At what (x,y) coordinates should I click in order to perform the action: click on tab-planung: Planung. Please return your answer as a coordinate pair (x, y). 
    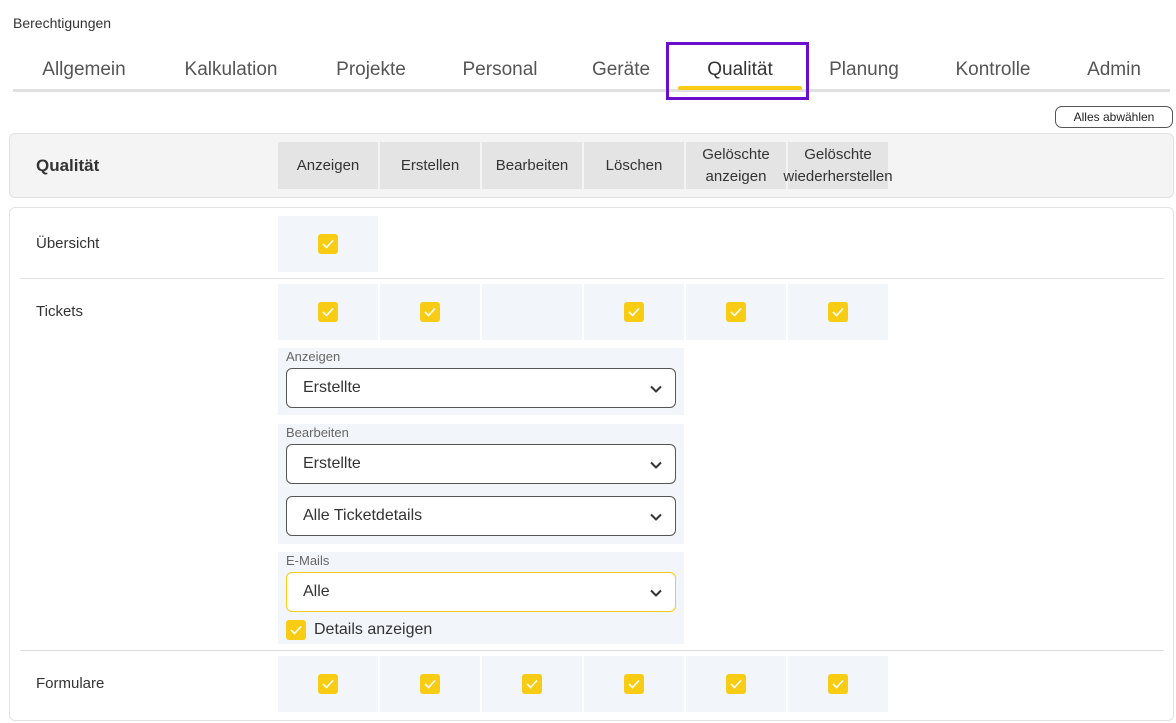
    Looking at the image, I should click on (864, 70).